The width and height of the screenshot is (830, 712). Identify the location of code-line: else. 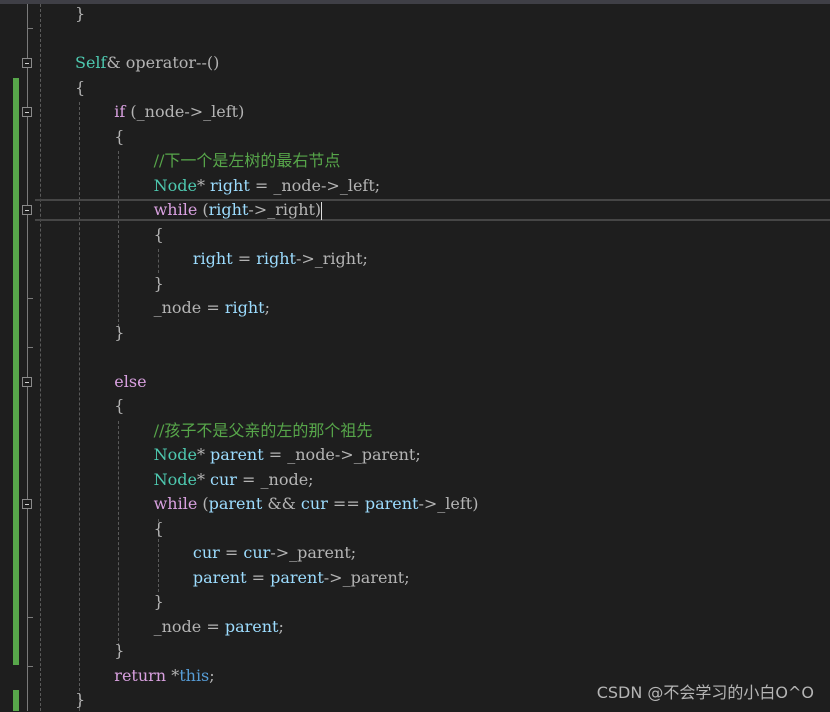
(130, 382).